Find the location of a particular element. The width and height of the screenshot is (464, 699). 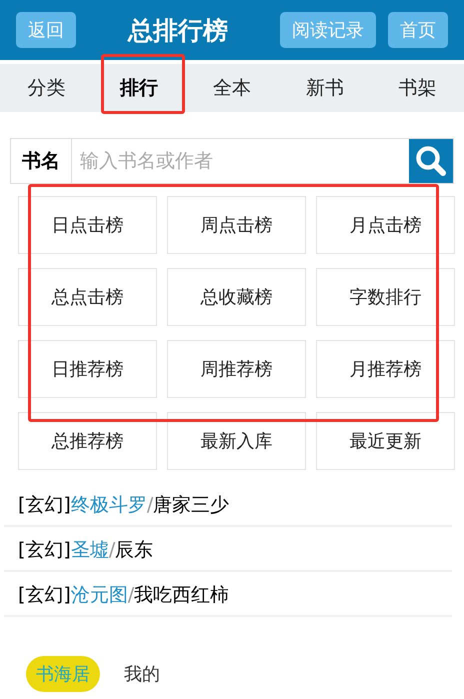

ranking-button: 周点击榜 is located at coordinates (236, 225).